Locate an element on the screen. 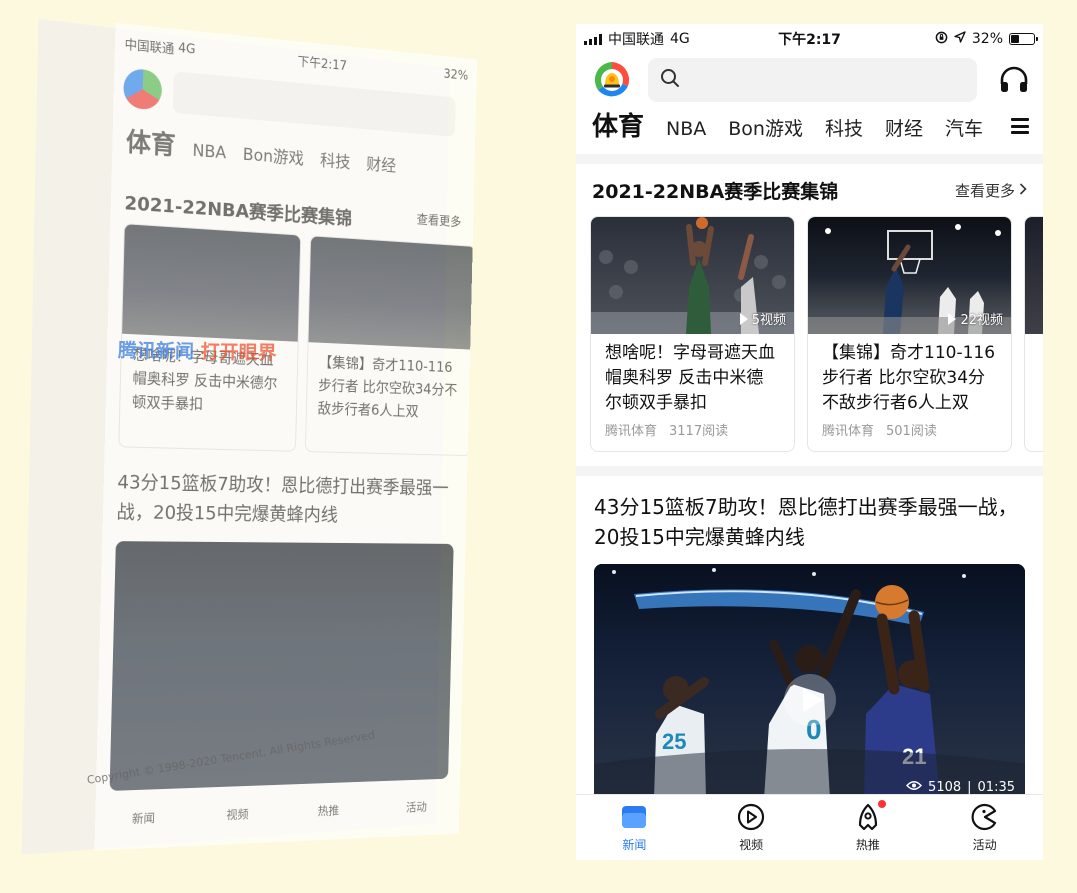 This screenshot has width=1077, height=893. video-play-icon is located at coordinates (751, 817).